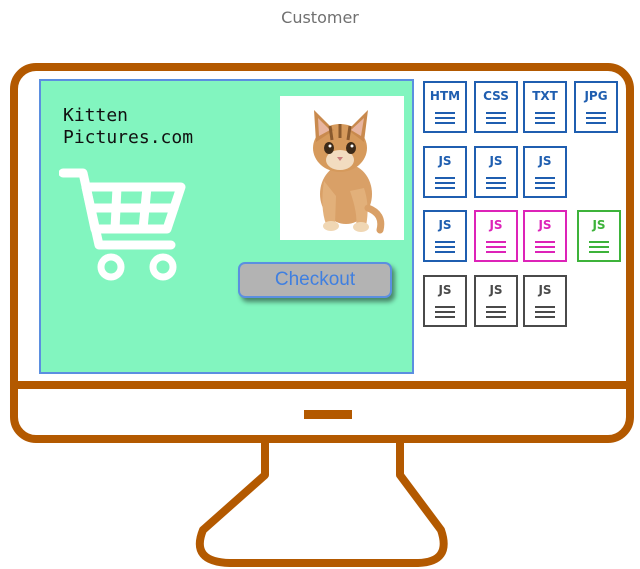 This screenshot has width=640, height=569. I want to click on site-title: Kitten Pictures.com, so click(163, 127).